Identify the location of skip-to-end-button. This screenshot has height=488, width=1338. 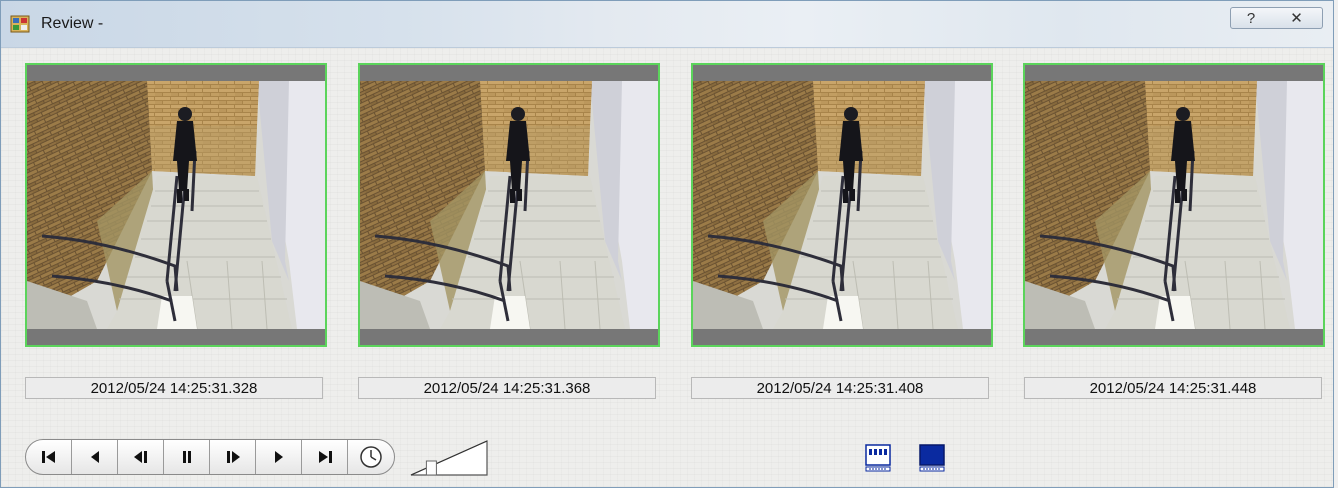
(325, 457).